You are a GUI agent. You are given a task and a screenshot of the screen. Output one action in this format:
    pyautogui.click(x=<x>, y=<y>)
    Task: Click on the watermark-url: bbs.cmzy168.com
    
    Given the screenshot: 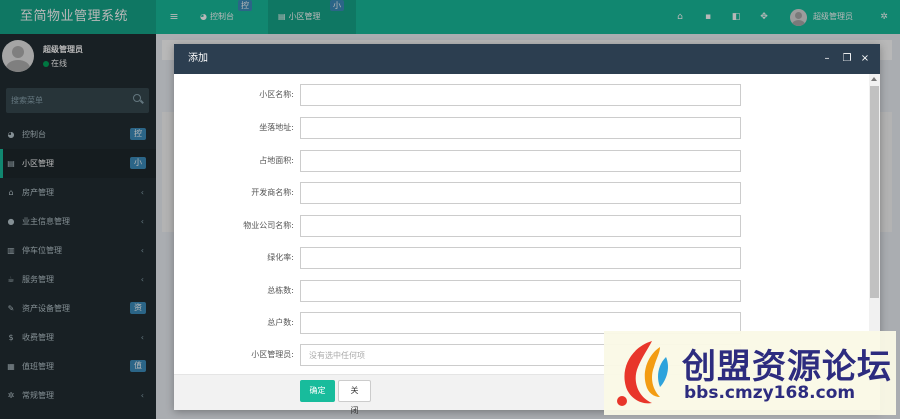 What is the action you would take?
    pyautogui.click(x=770, y=393)
    